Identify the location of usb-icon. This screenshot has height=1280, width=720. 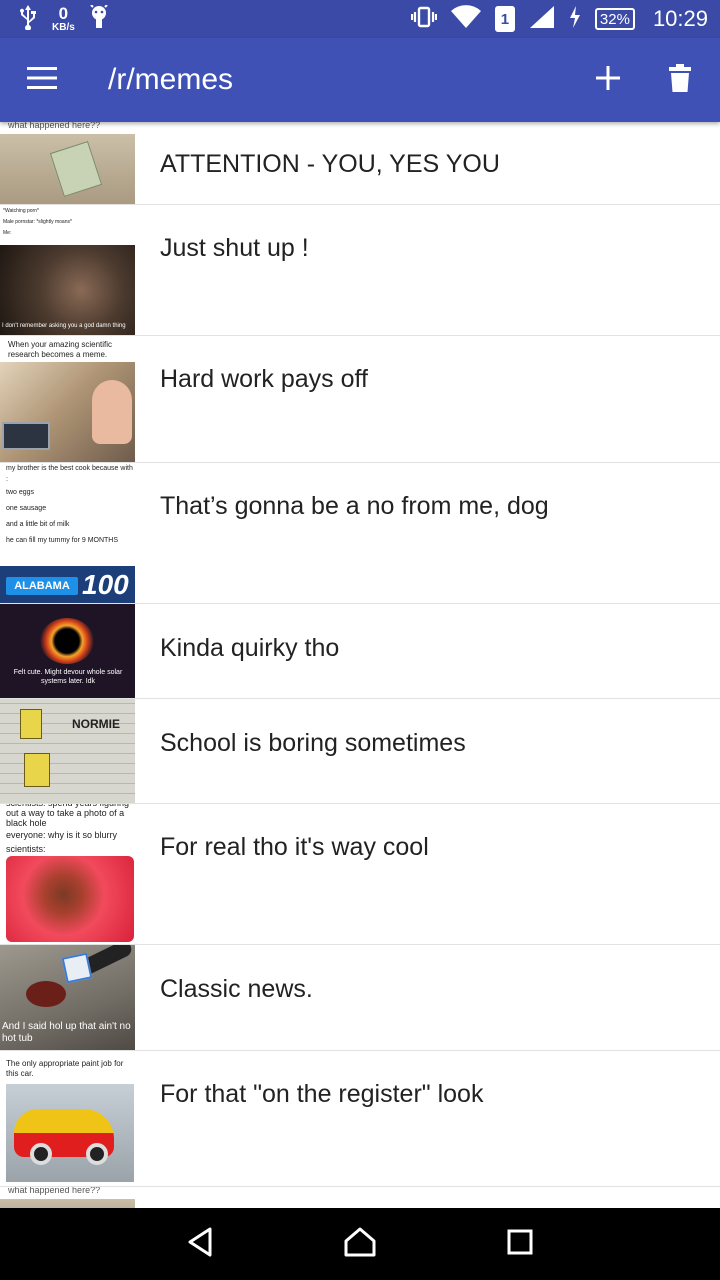
(28, 19).